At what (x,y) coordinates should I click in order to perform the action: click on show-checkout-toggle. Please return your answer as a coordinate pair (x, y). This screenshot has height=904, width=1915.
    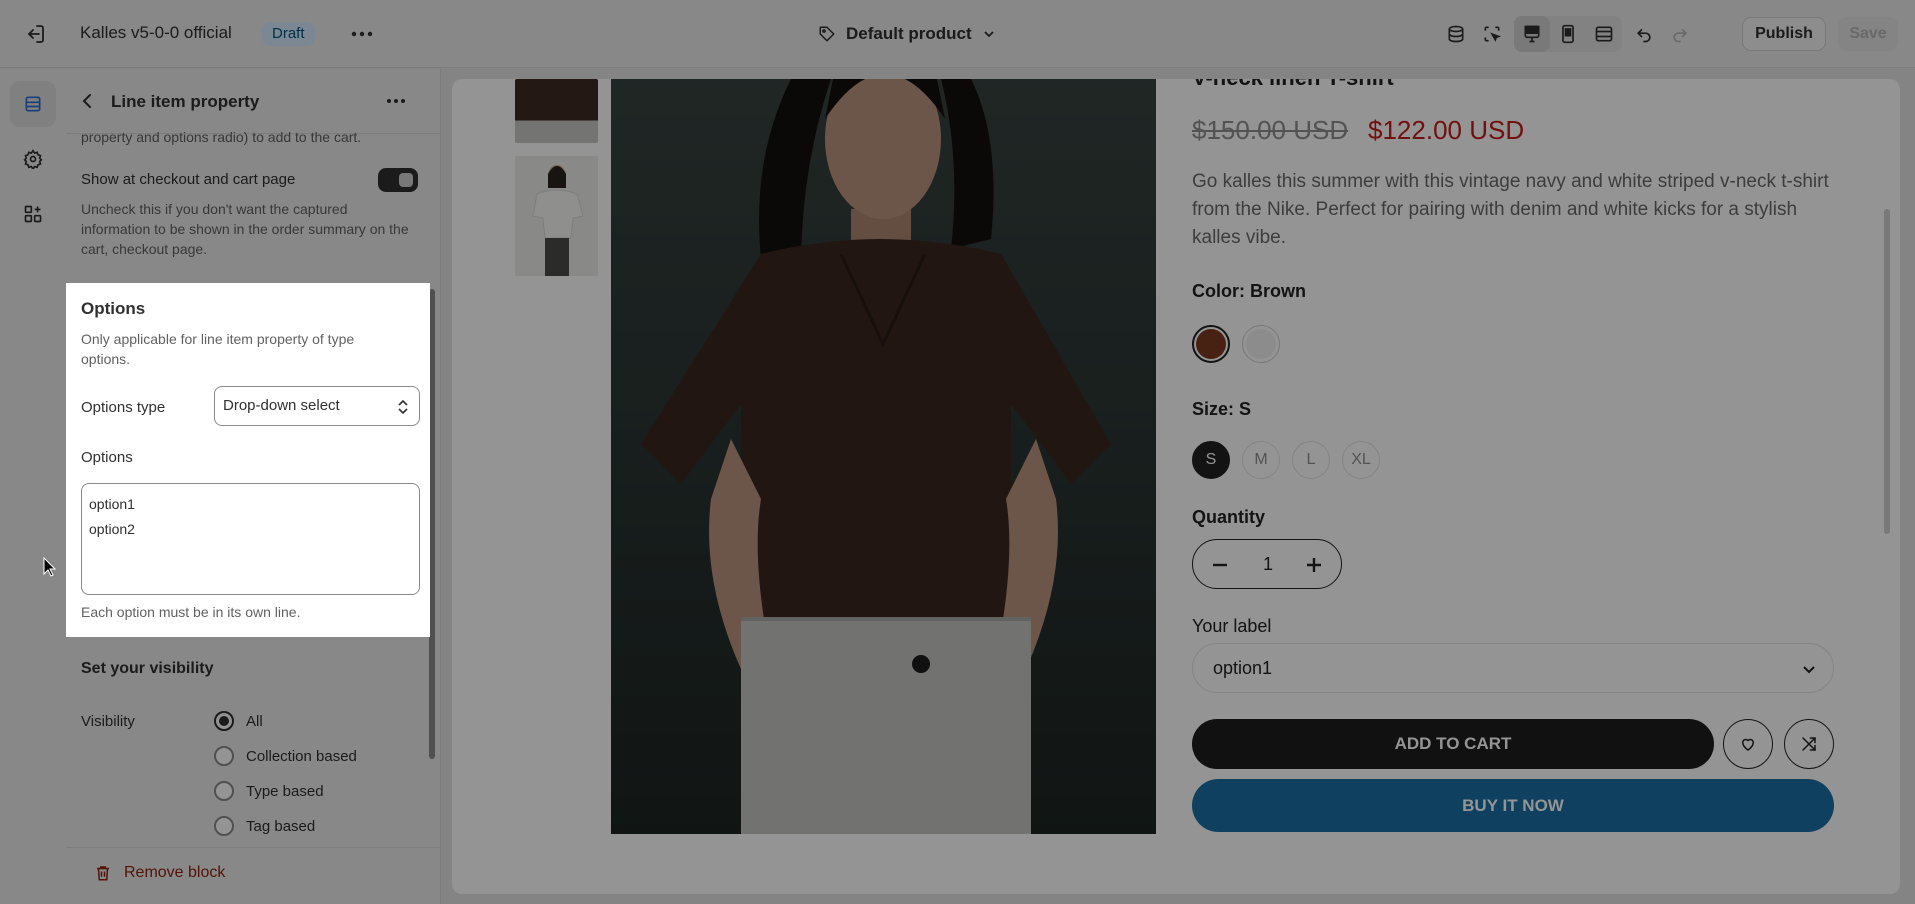
    Looking at the image, I should click on (398, 180).